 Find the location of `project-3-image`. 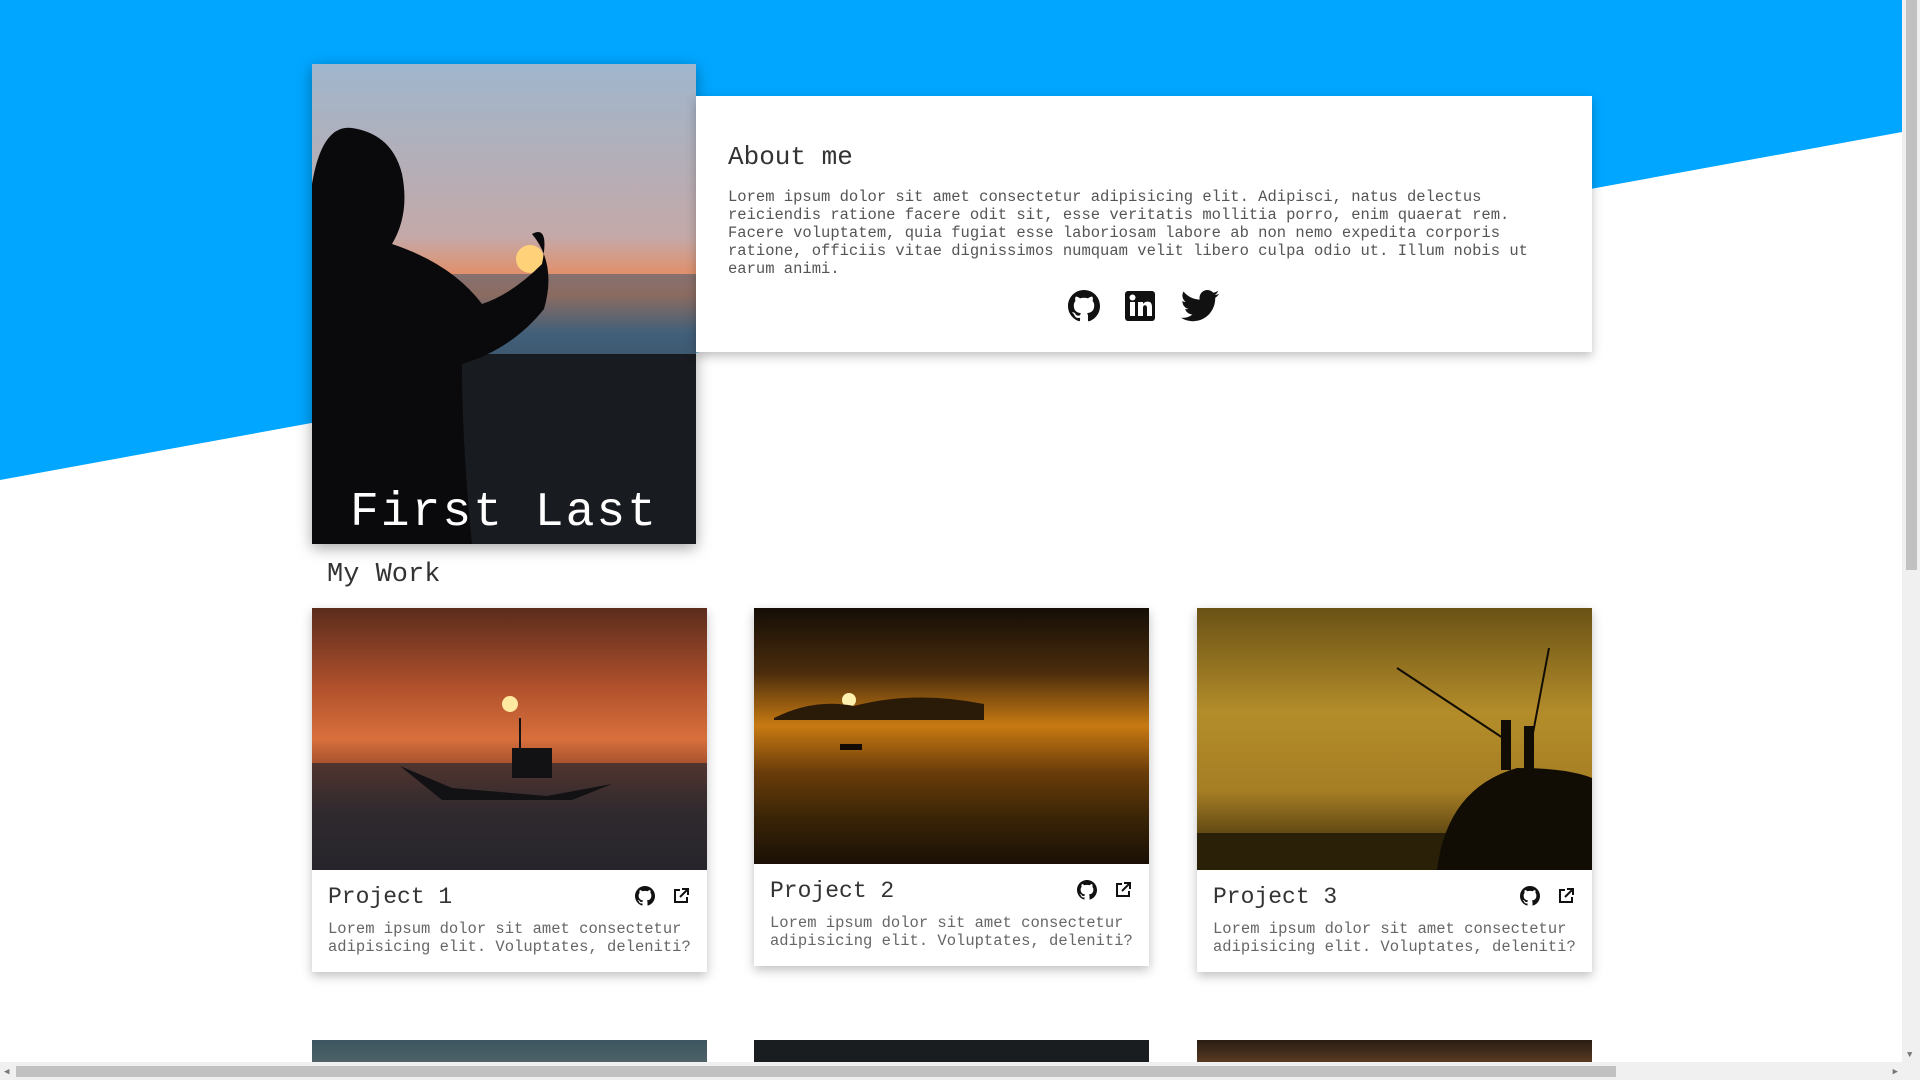

project-3-image is located at coordinates (1394, 739).